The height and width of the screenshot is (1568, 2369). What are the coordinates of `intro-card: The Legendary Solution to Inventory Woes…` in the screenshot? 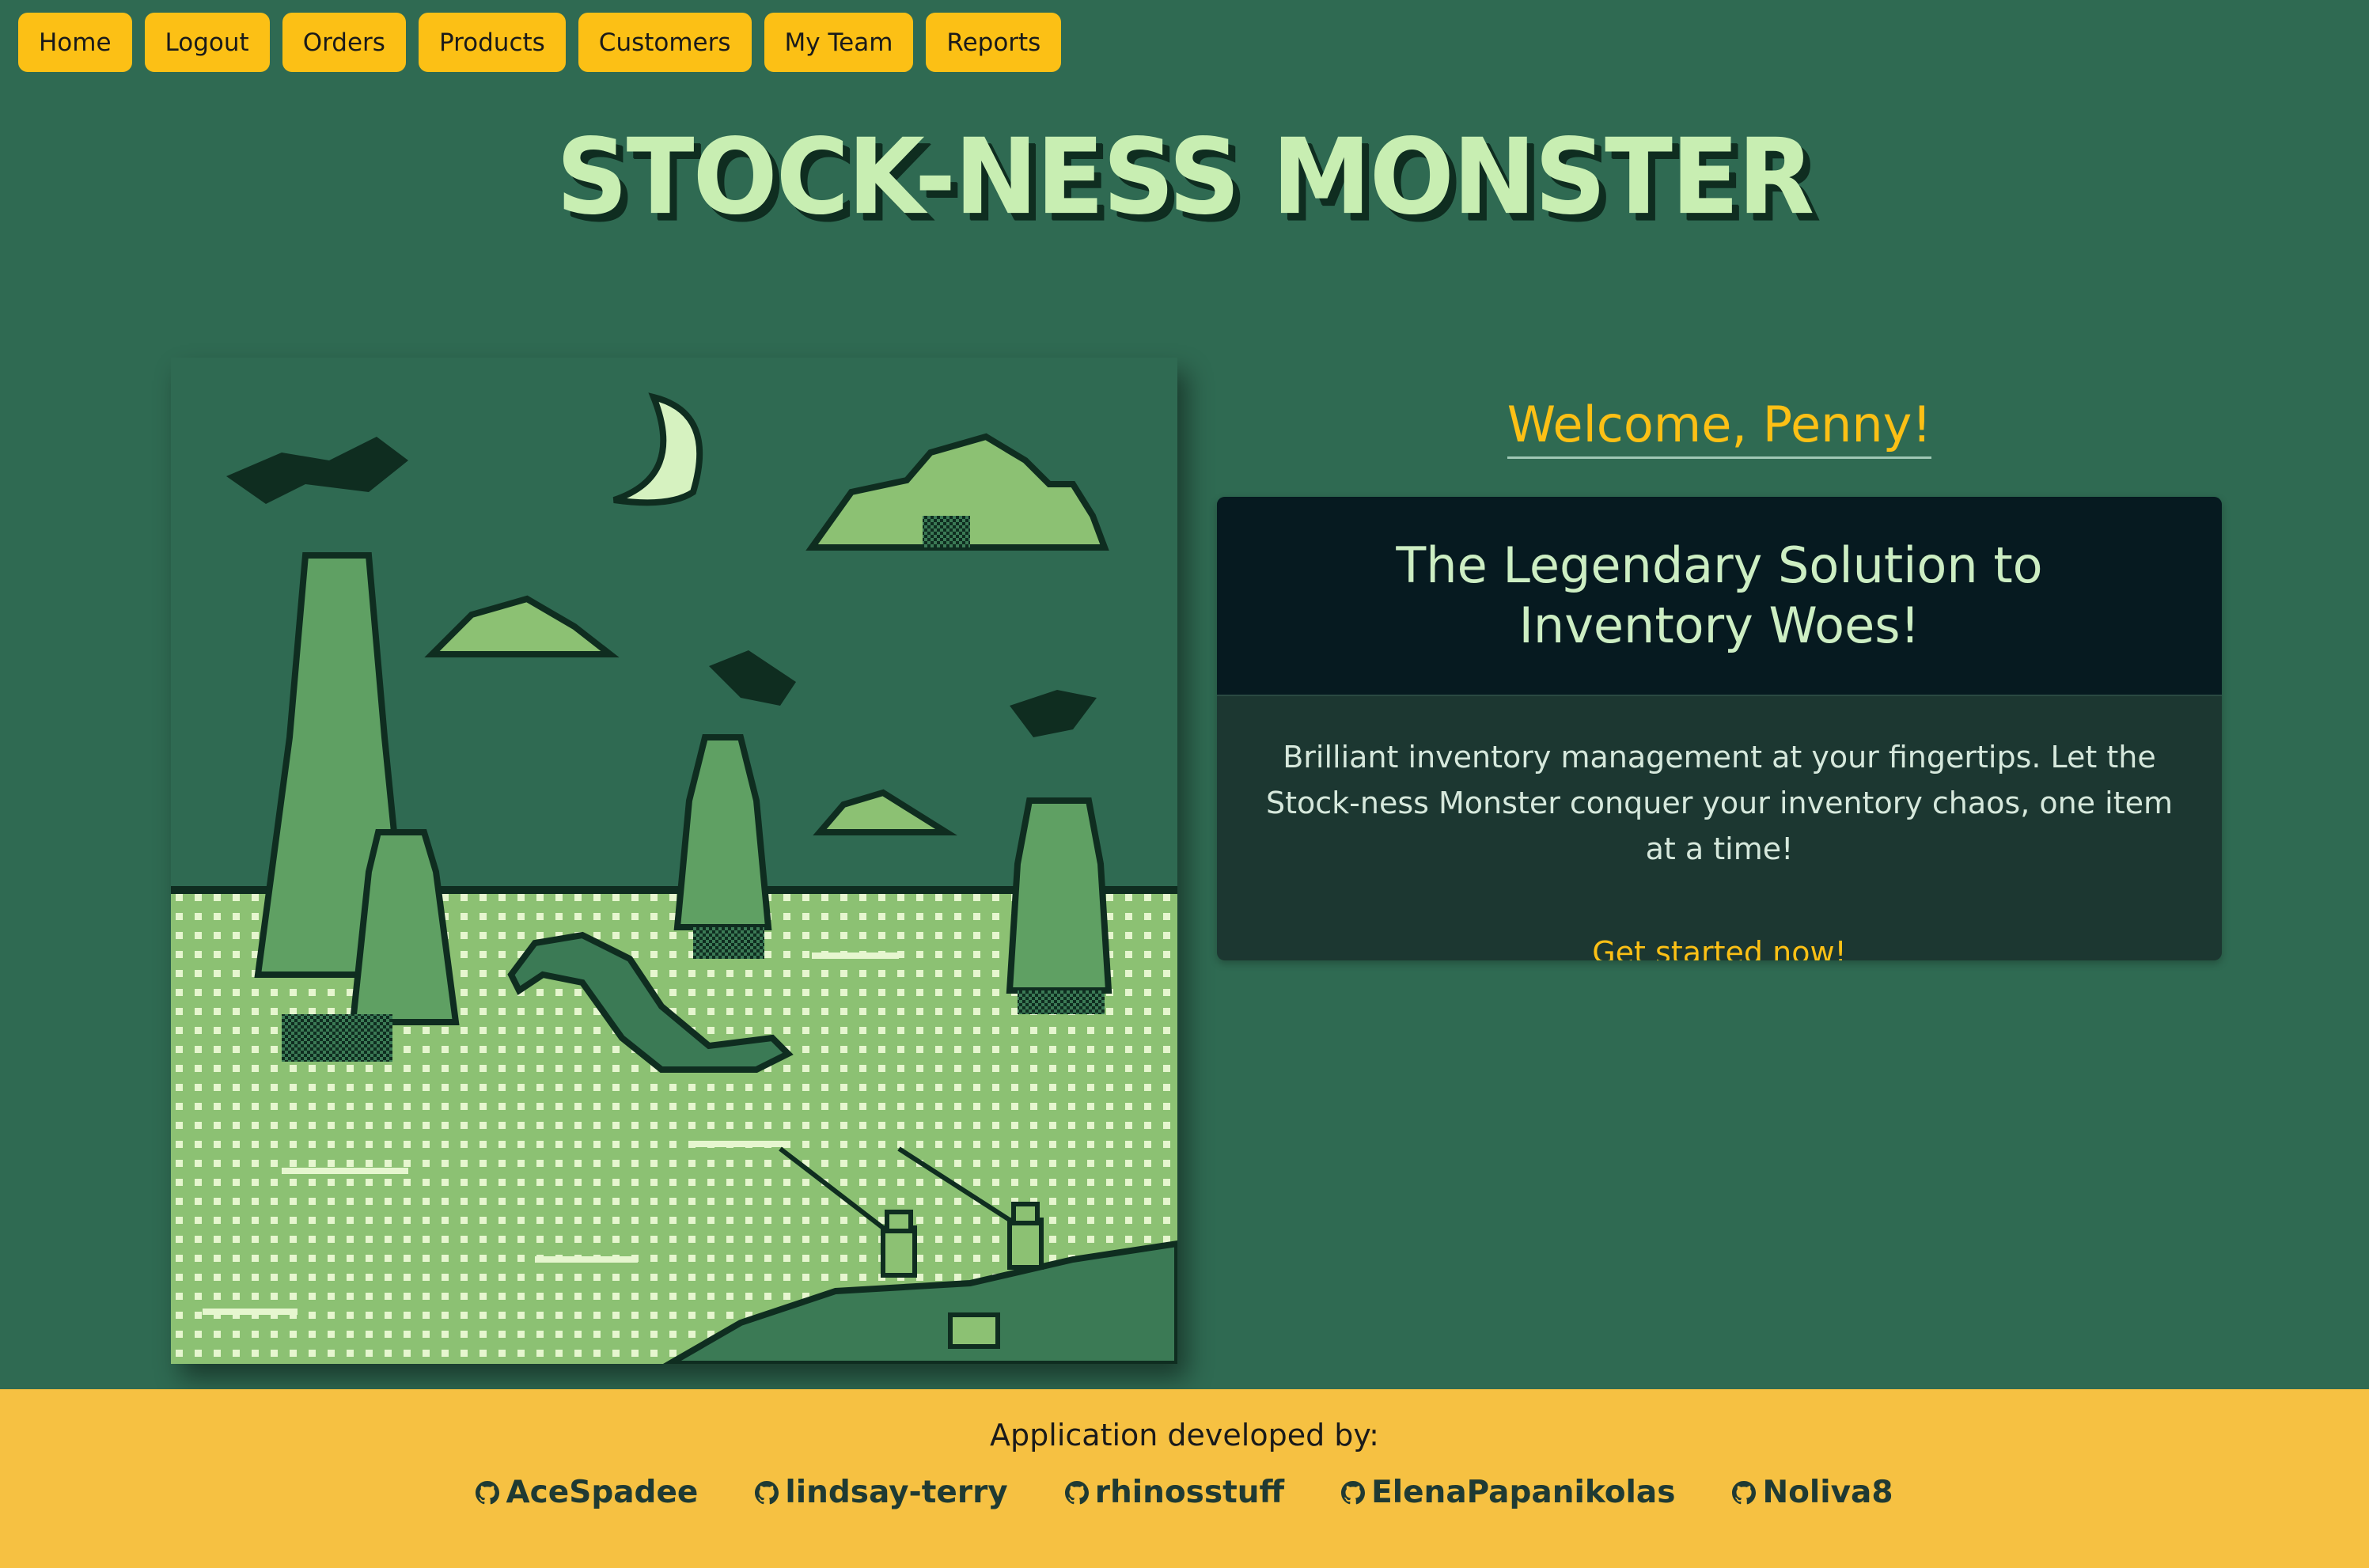 It's located at (1719, 728).